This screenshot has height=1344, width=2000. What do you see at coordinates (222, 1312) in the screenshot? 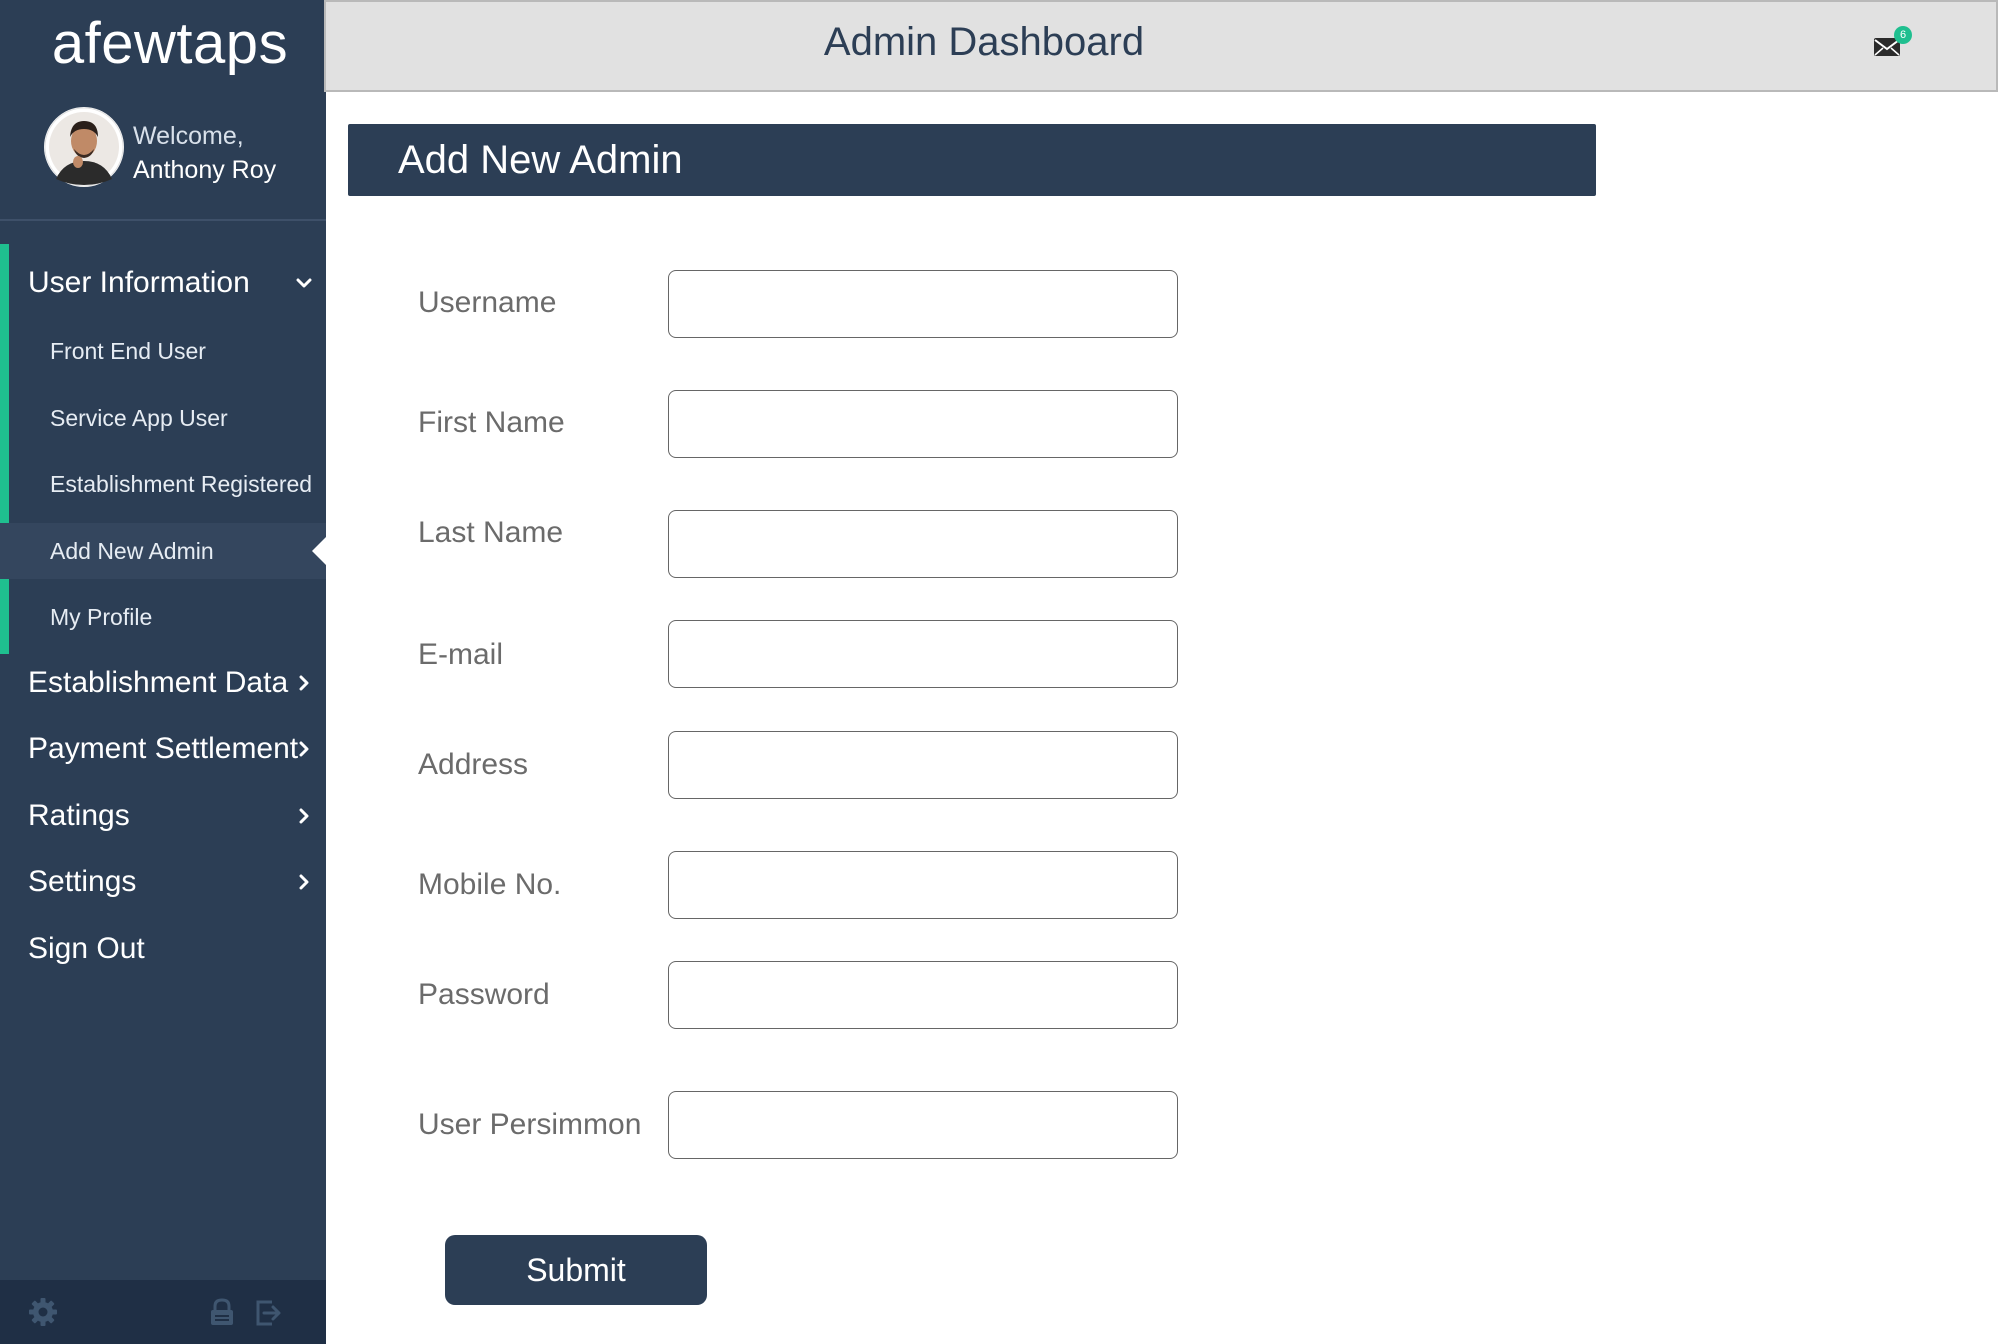
I see `lock-icon` at bounding box center [222, 1312].